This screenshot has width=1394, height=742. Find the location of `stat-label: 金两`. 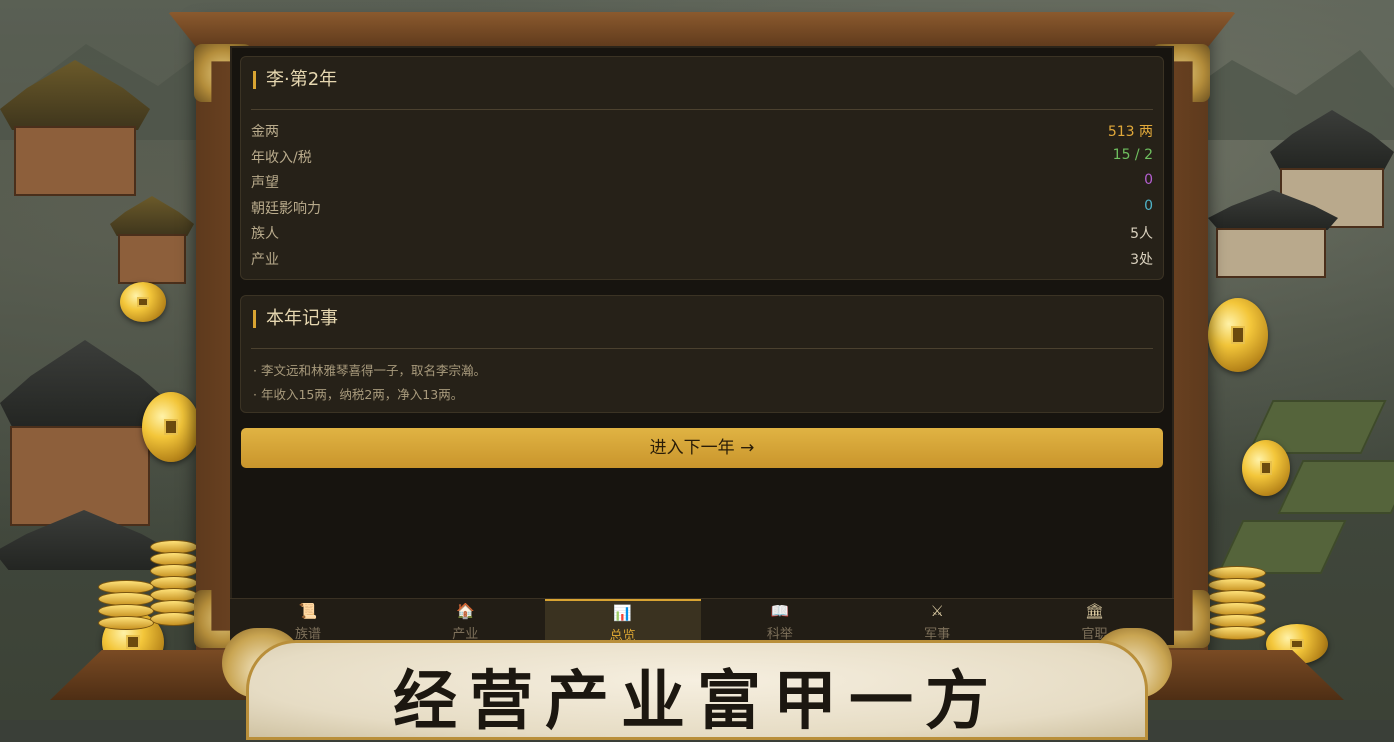

stat-label: 金两 is located at coordinates (265, 132).